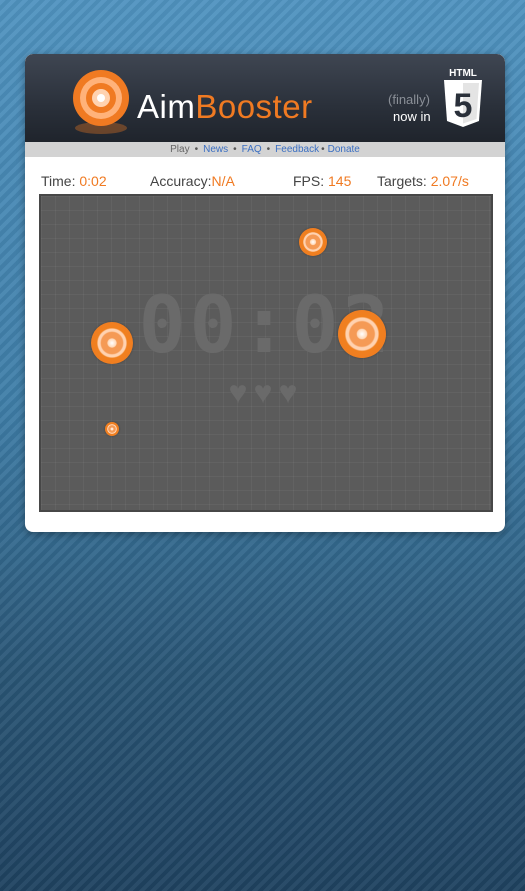  Describe the element at coordinates (252, 149) in the screenshot. I see `nav-faq-link: FAQ` at that location.